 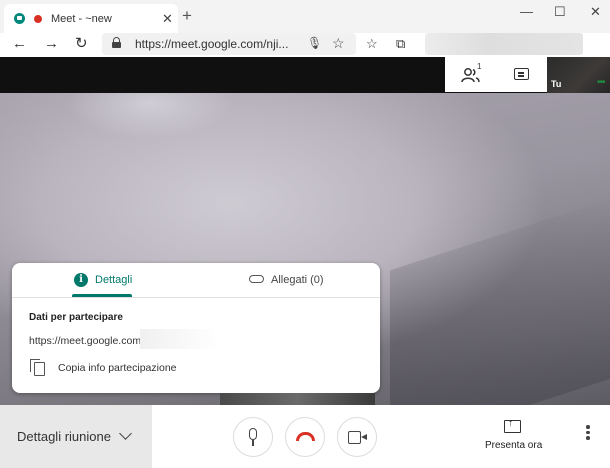 I want to click on info-icon: i, so click(x=81, y=280).